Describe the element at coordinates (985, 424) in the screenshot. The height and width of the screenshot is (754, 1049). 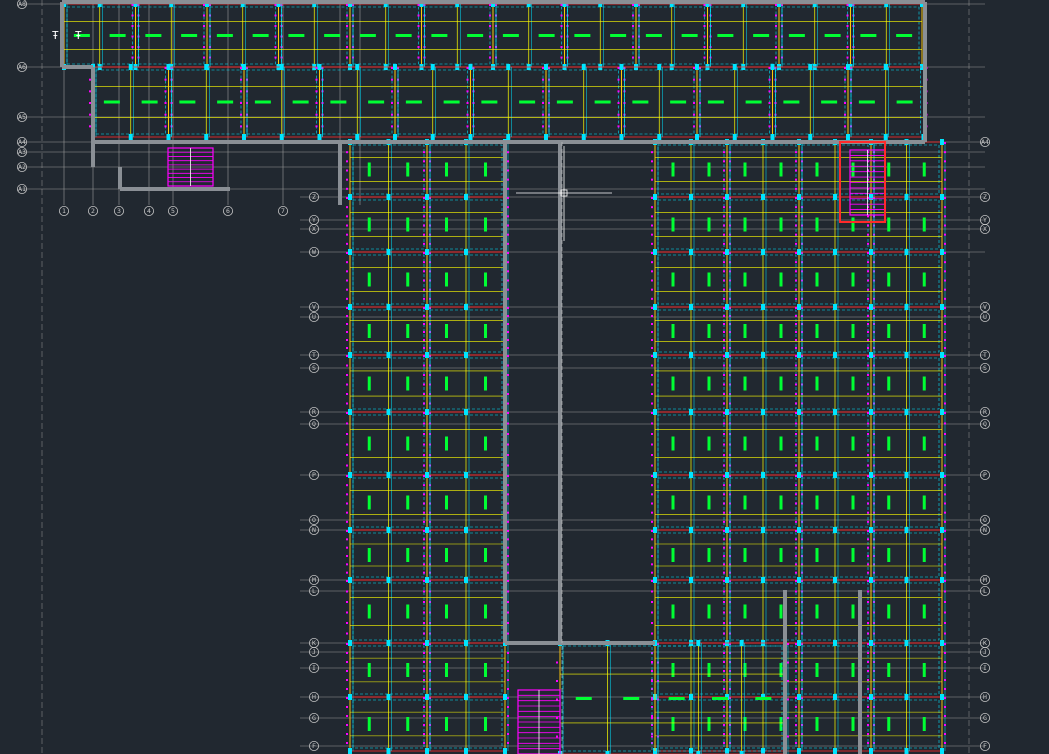
I see `grid-bubble-label: Q` at that location.